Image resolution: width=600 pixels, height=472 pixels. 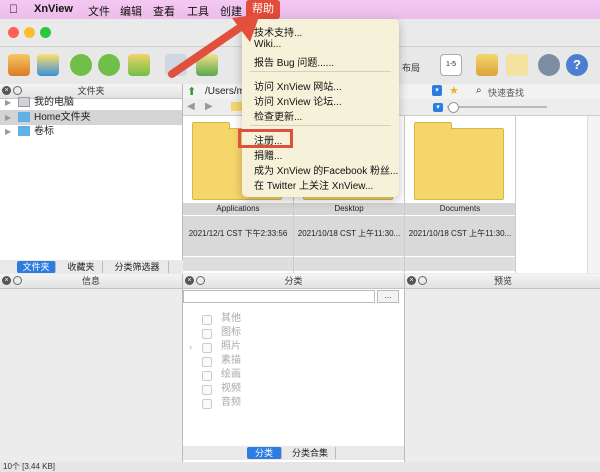 What do you see at coordinates (265, 138) in the screenshot?
I see `register-highlight-box` at bounding box center [265, 138].